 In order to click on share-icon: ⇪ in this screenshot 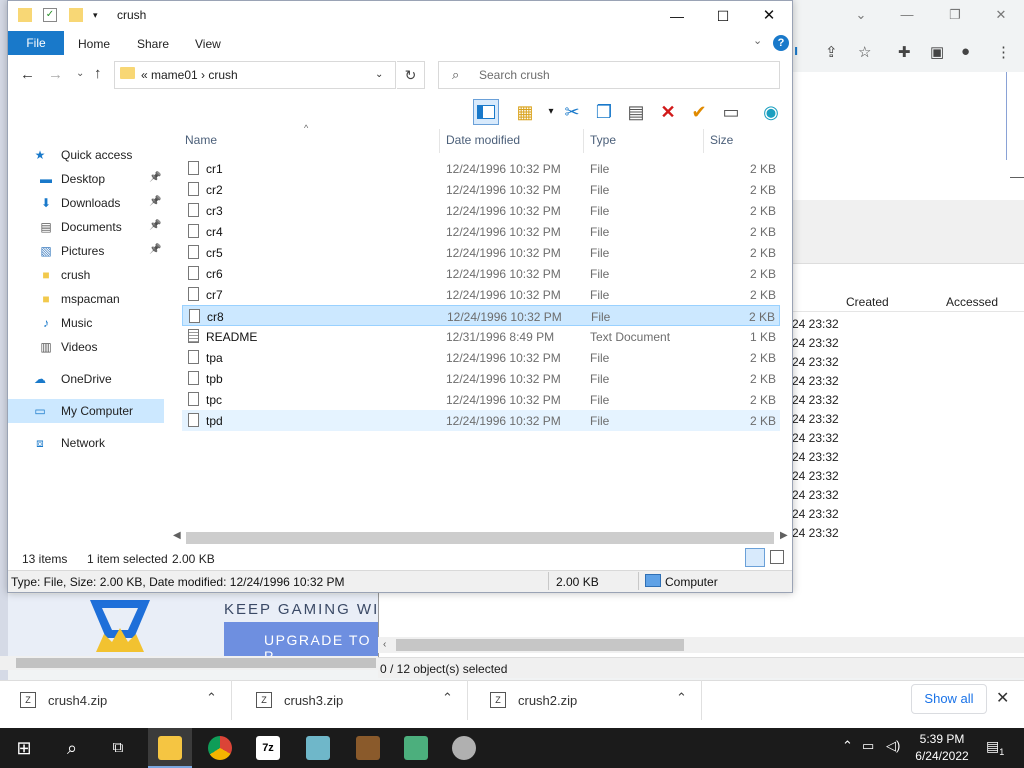, I will do `click(831, 52)`.